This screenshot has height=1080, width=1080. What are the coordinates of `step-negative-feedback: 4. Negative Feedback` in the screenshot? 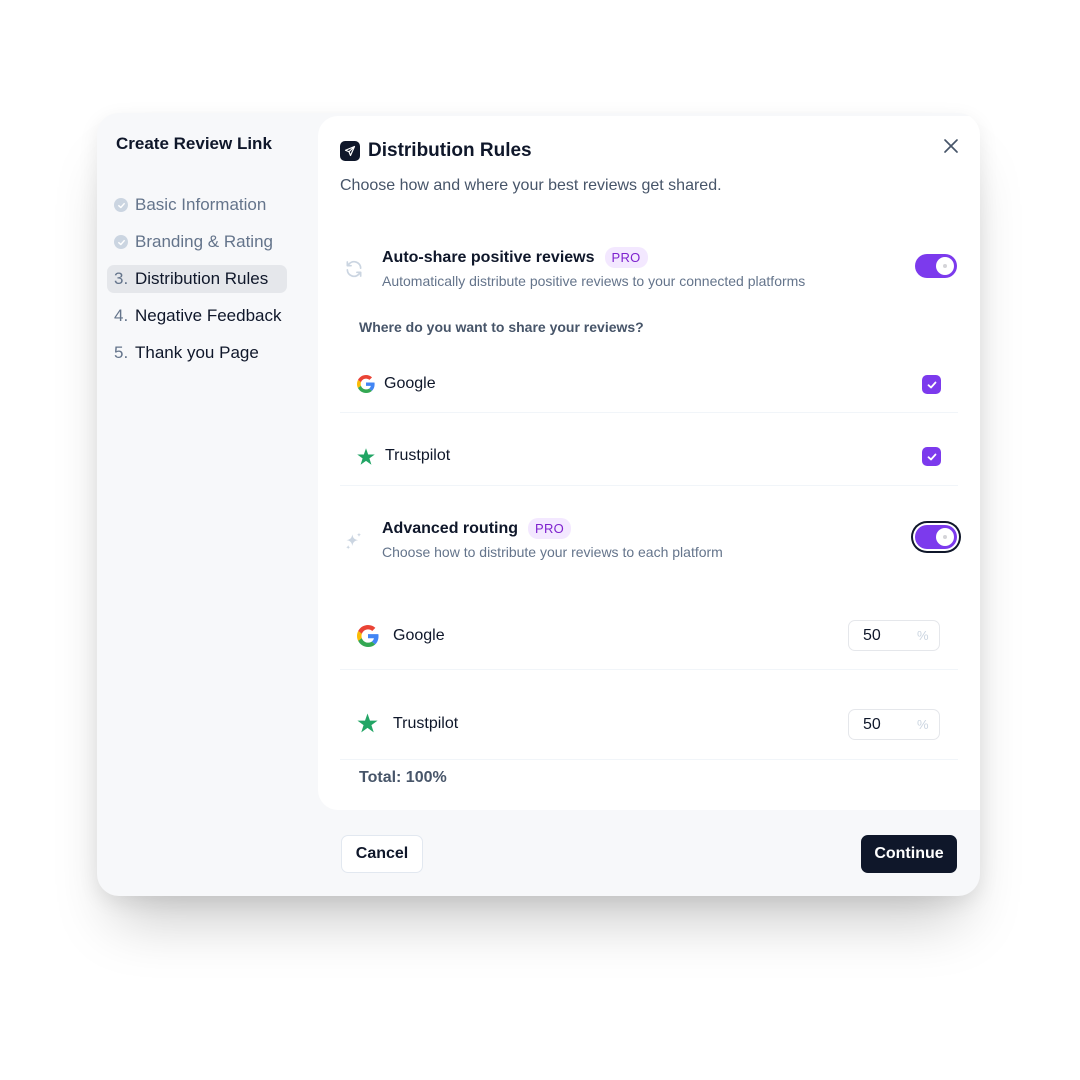 It's located at (197, 316).